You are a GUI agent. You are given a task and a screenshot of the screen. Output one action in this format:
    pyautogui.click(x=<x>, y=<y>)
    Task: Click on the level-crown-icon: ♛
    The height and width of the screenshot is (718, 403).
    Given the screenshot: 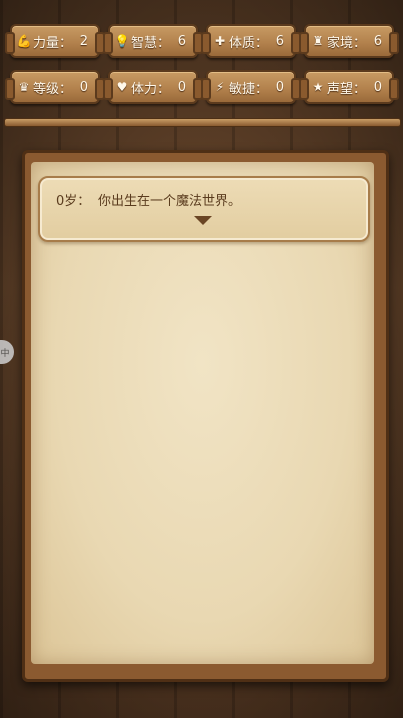 What is the action you would take?
    pyautogui.click(x=24, y=87)
    